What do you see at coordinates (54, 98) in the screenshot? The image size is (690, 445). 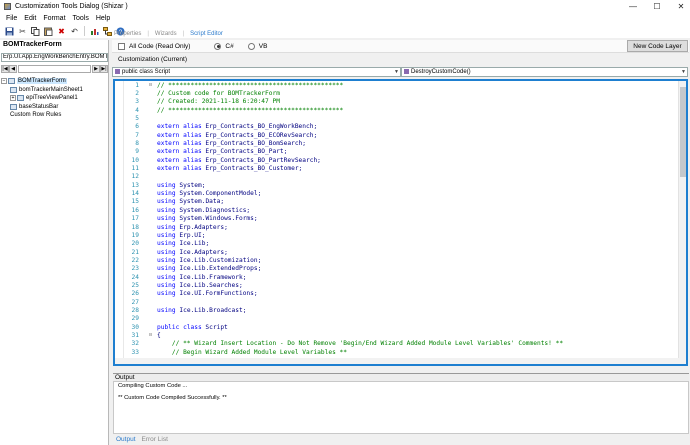 I see `tree-node-tree-view-panel: + epiTreeViewPanel1` at bounding box center [54, 98].